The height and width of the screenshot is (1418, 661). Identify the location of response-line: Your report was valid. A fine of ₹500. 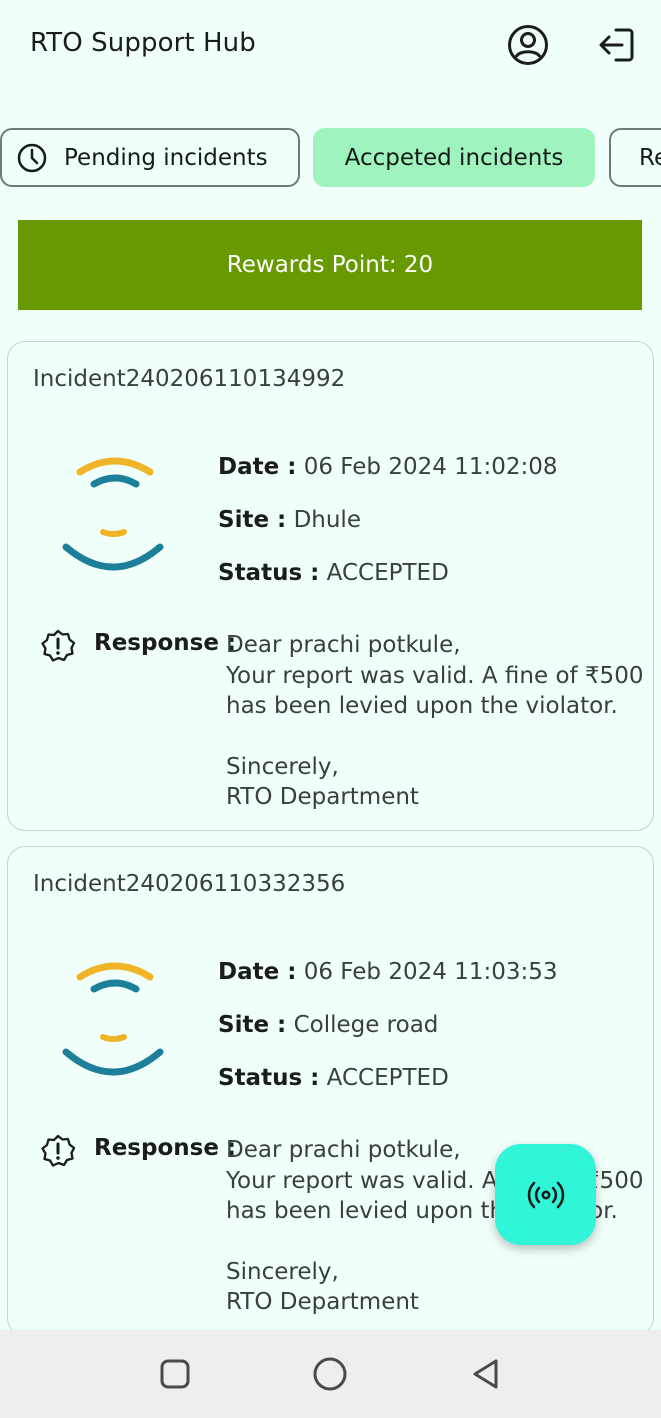
(435, 675).